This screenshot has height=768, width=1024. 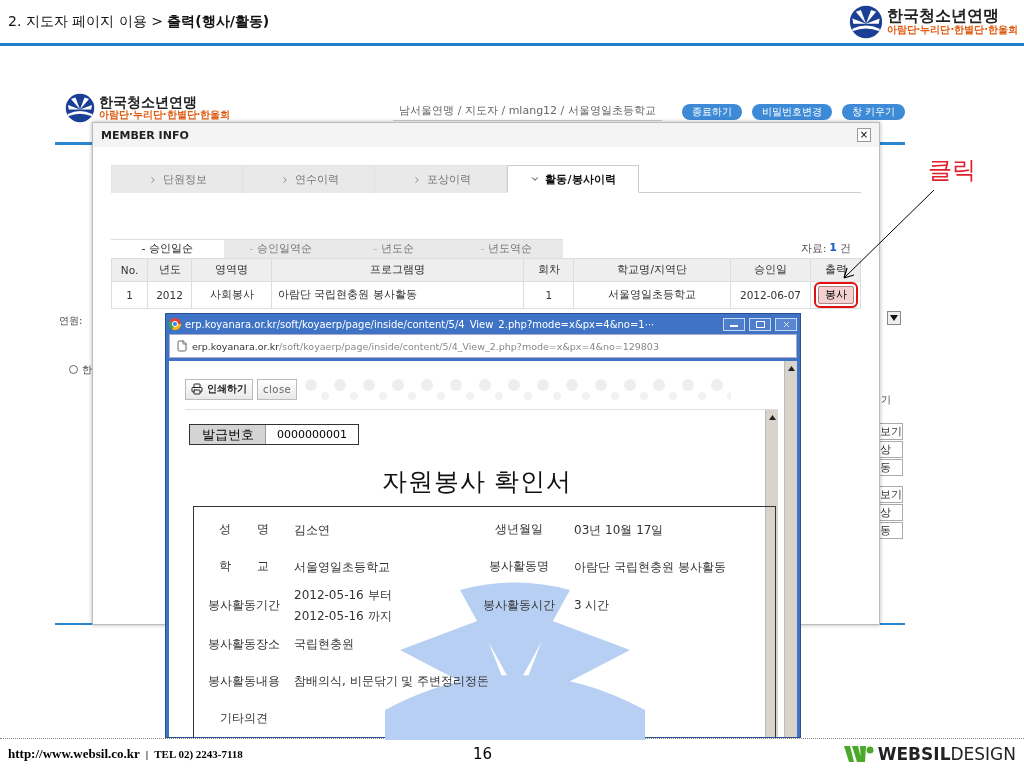 What do you see at coordinates (244, 644) in the screenshot?
I see `field-label: 봉사활동장소` at bounding box center [244, 644].